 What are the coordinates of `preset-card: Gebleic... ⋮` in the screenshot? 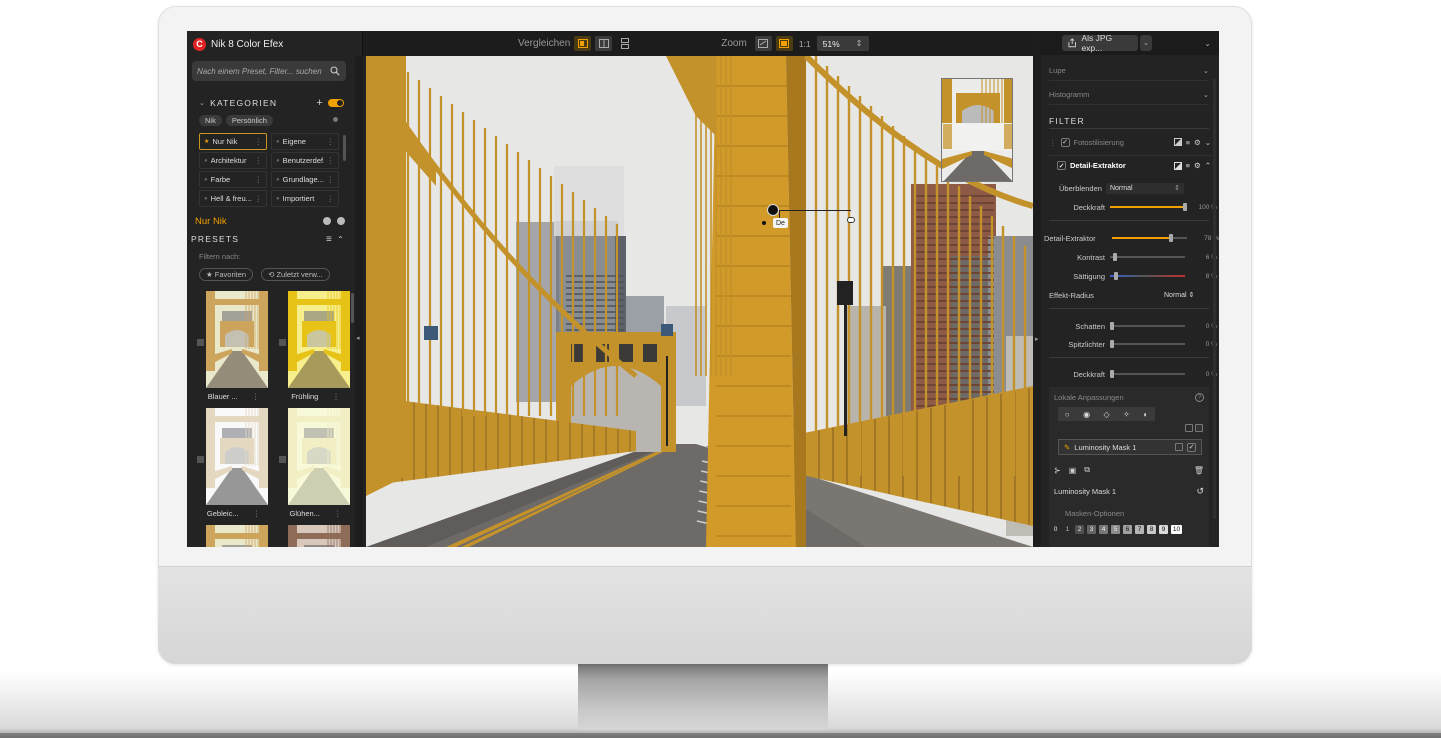 It's located at (233, 465).